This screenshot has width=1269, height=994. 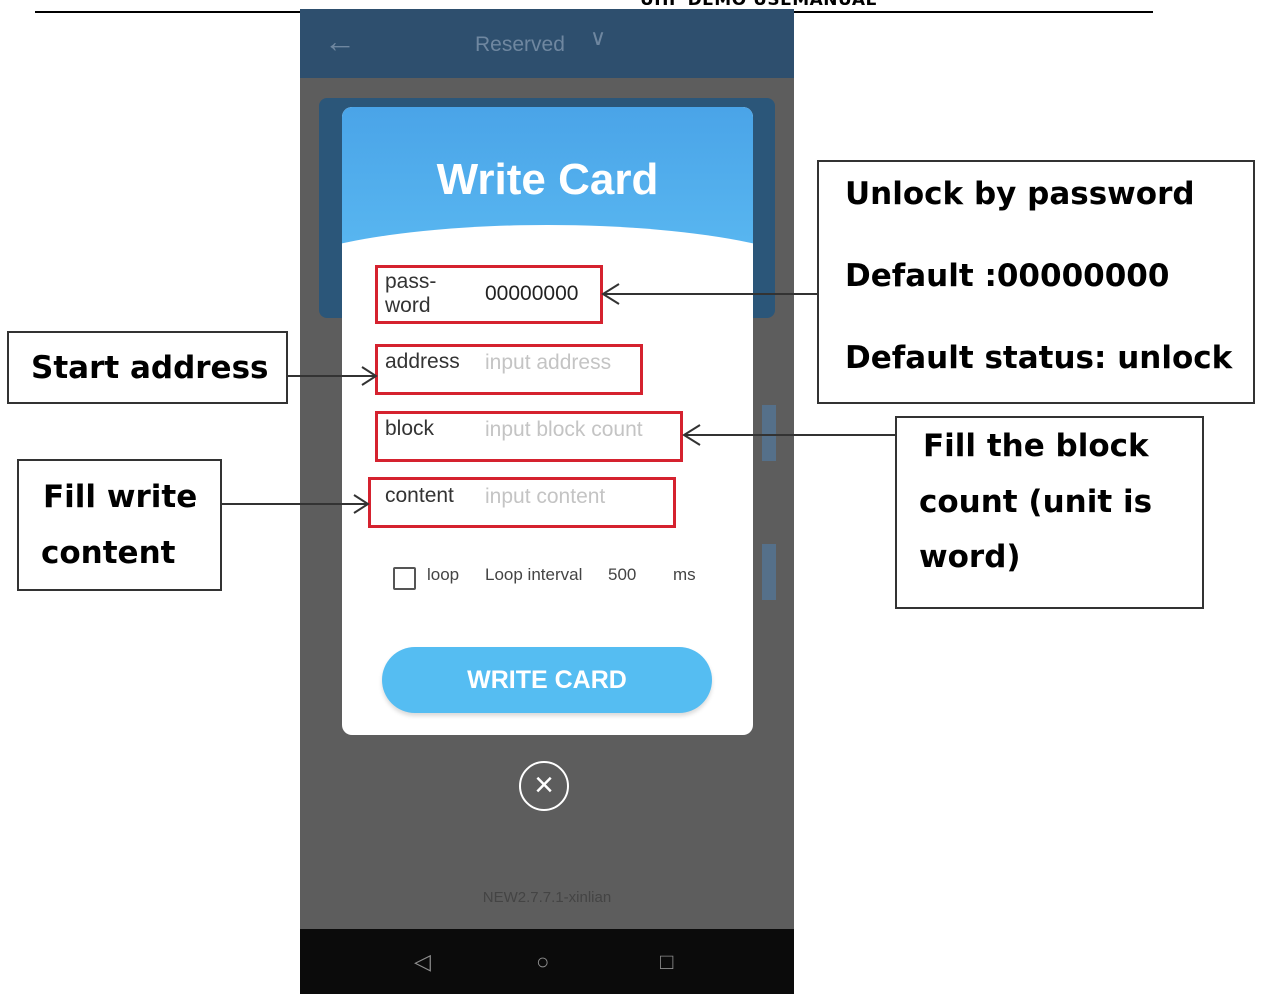 I want to click on loop-interval-unit: ms, so click(x=684, y=574).